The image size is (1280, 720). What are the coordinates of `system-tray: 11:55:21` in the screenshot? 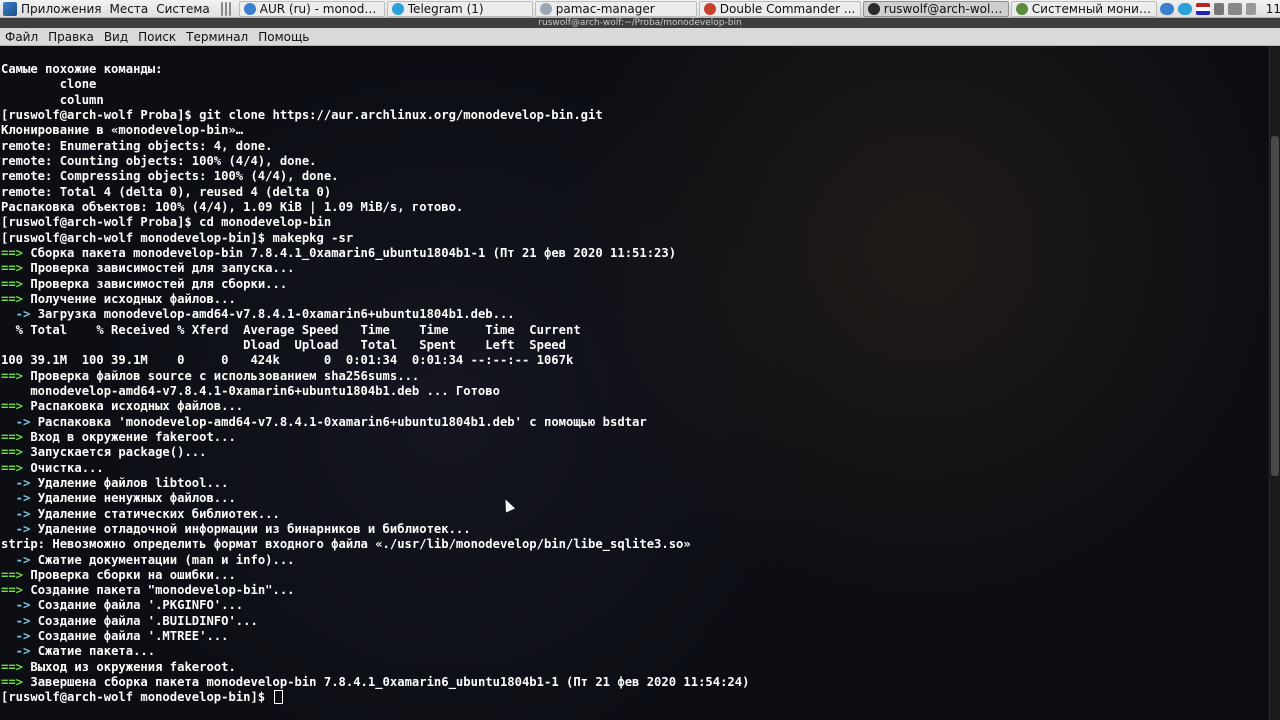 It's located at (1219, 8).